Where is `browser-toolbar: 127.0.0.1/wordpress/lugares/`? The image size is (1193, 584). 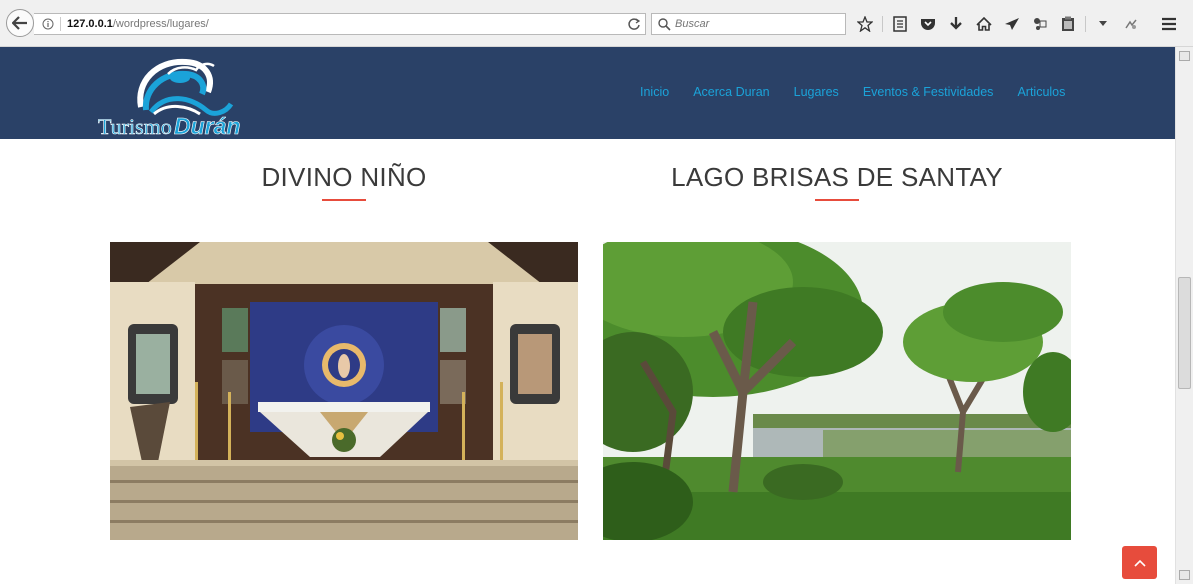
browser-toolbar: 127.0.0.1/wordpress/lugares/ is located at coordinates (596, 23).